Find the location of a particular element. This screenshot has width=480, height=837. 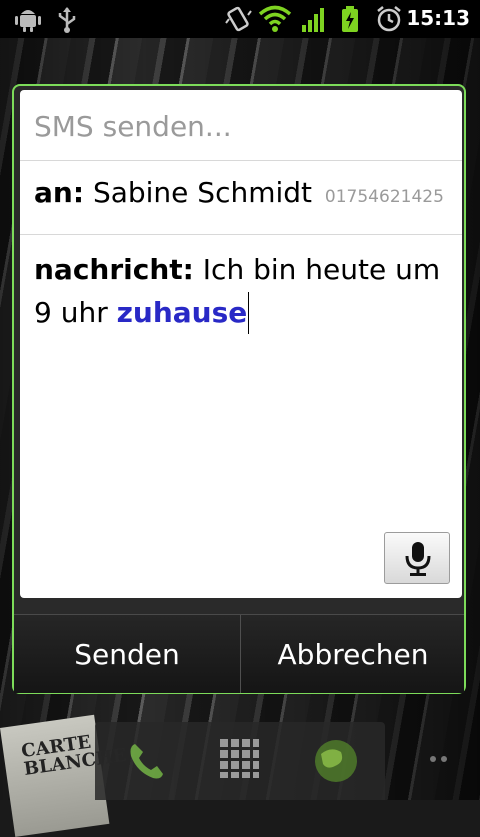

recipient-label: an: is located at coordinates (59, 192).